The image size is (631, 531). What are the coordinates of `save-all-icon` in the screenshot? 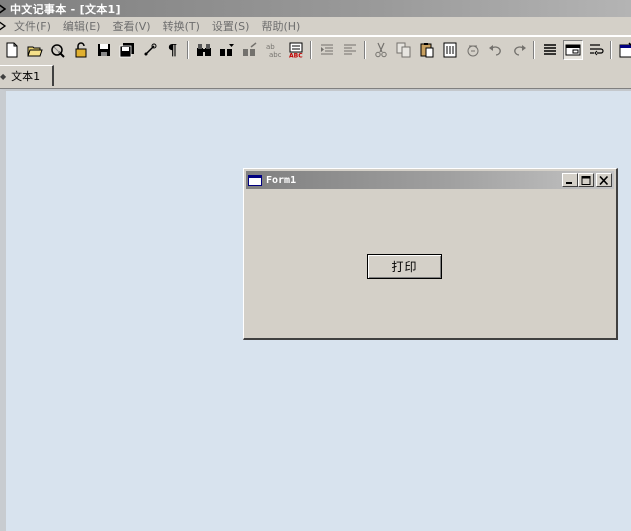 It's located at (126, 50).